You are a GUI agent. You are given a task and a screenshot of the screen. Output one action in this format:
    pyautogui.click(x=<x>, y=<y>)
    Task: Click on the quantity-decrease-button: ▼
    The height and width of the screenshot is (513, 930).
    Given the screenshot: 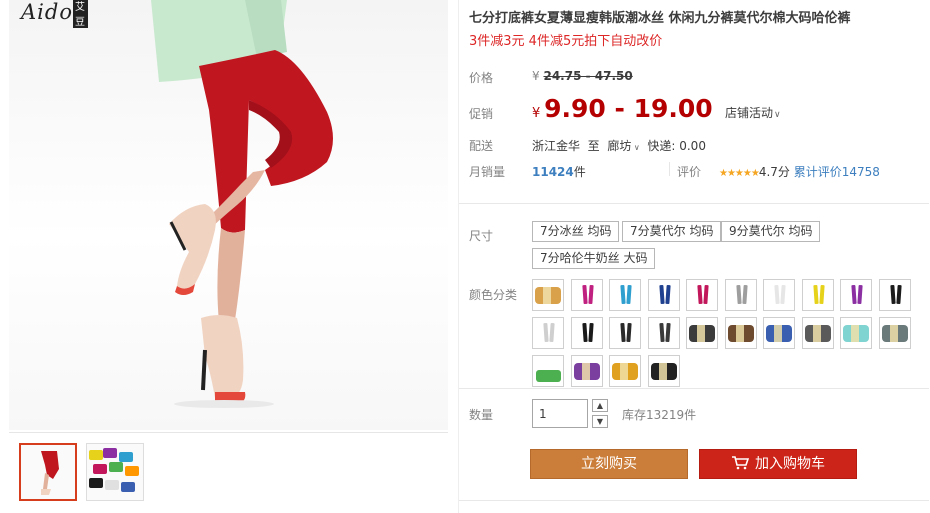 What is the action you would take?
    pyautogui.click(x=600, y=421)
    